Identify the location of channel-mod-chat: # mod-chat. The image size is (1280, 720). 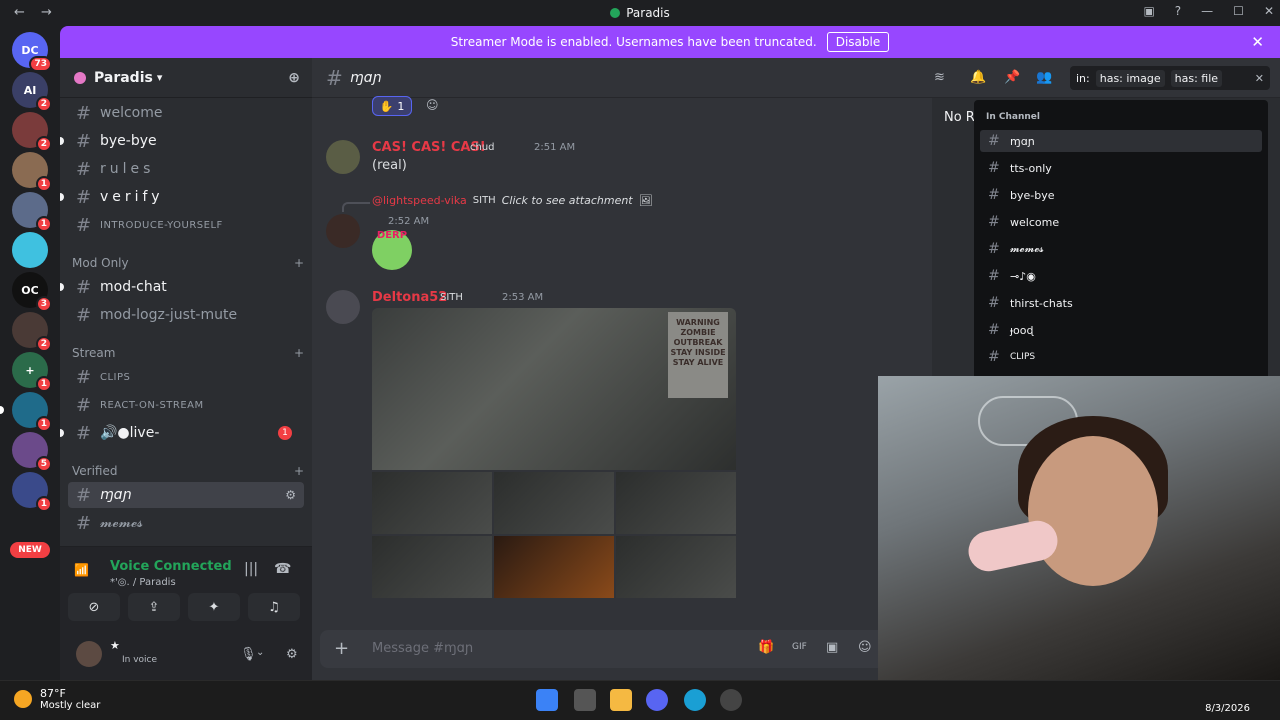
(182, 287).